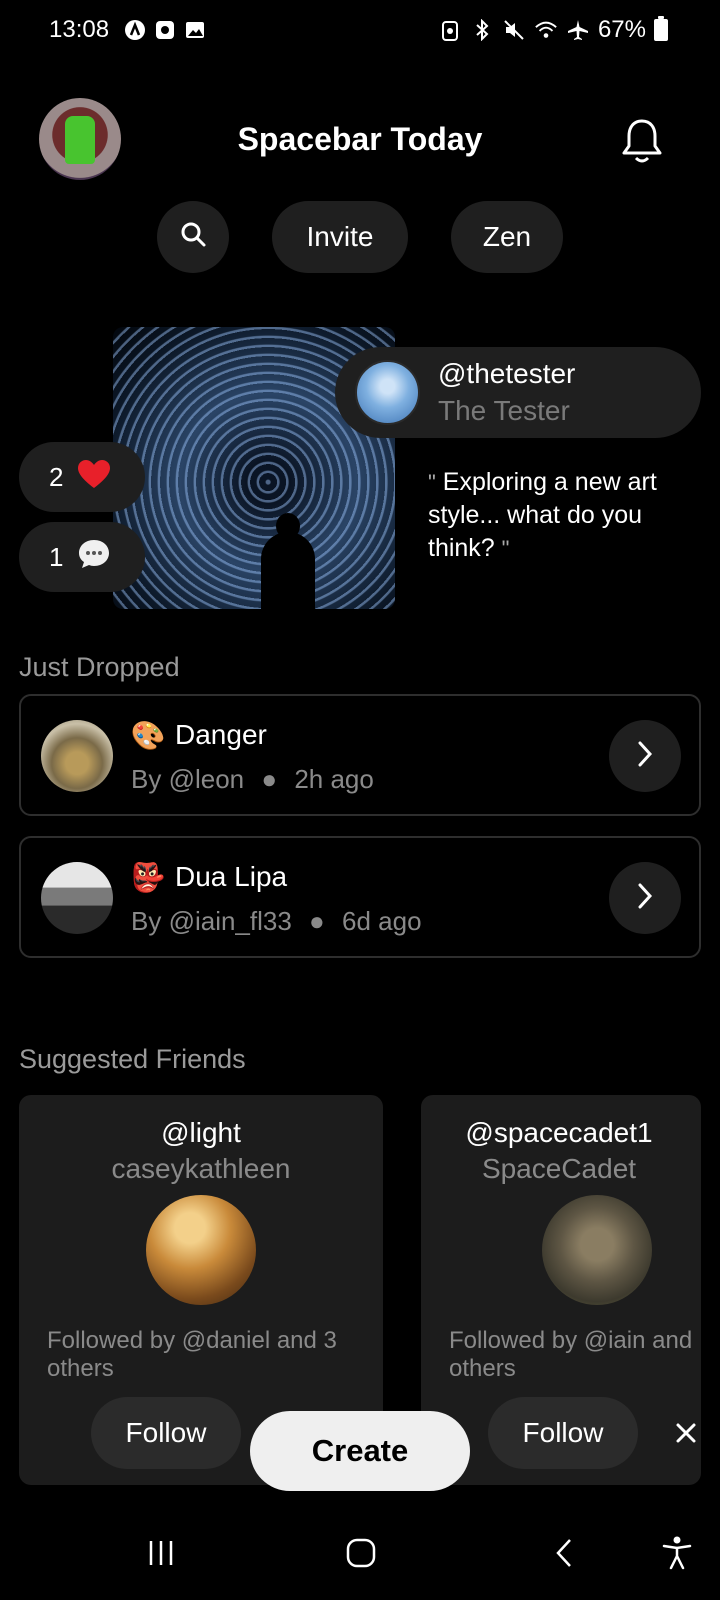  I want to click on likes-button: 2, so click(82, 477).